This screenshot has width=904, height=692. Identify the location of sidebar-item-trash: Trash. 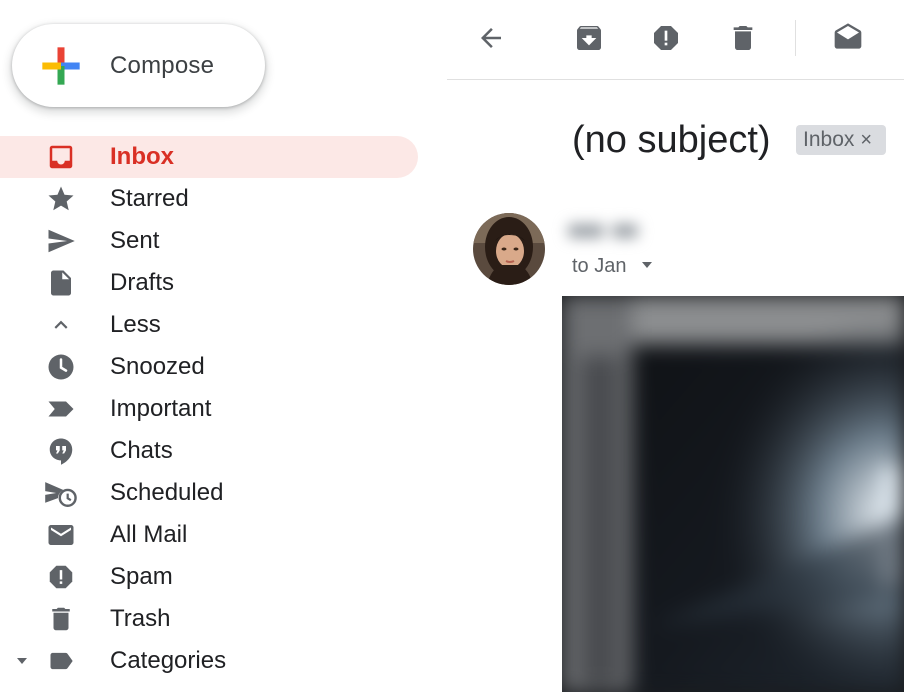
(209, 619).